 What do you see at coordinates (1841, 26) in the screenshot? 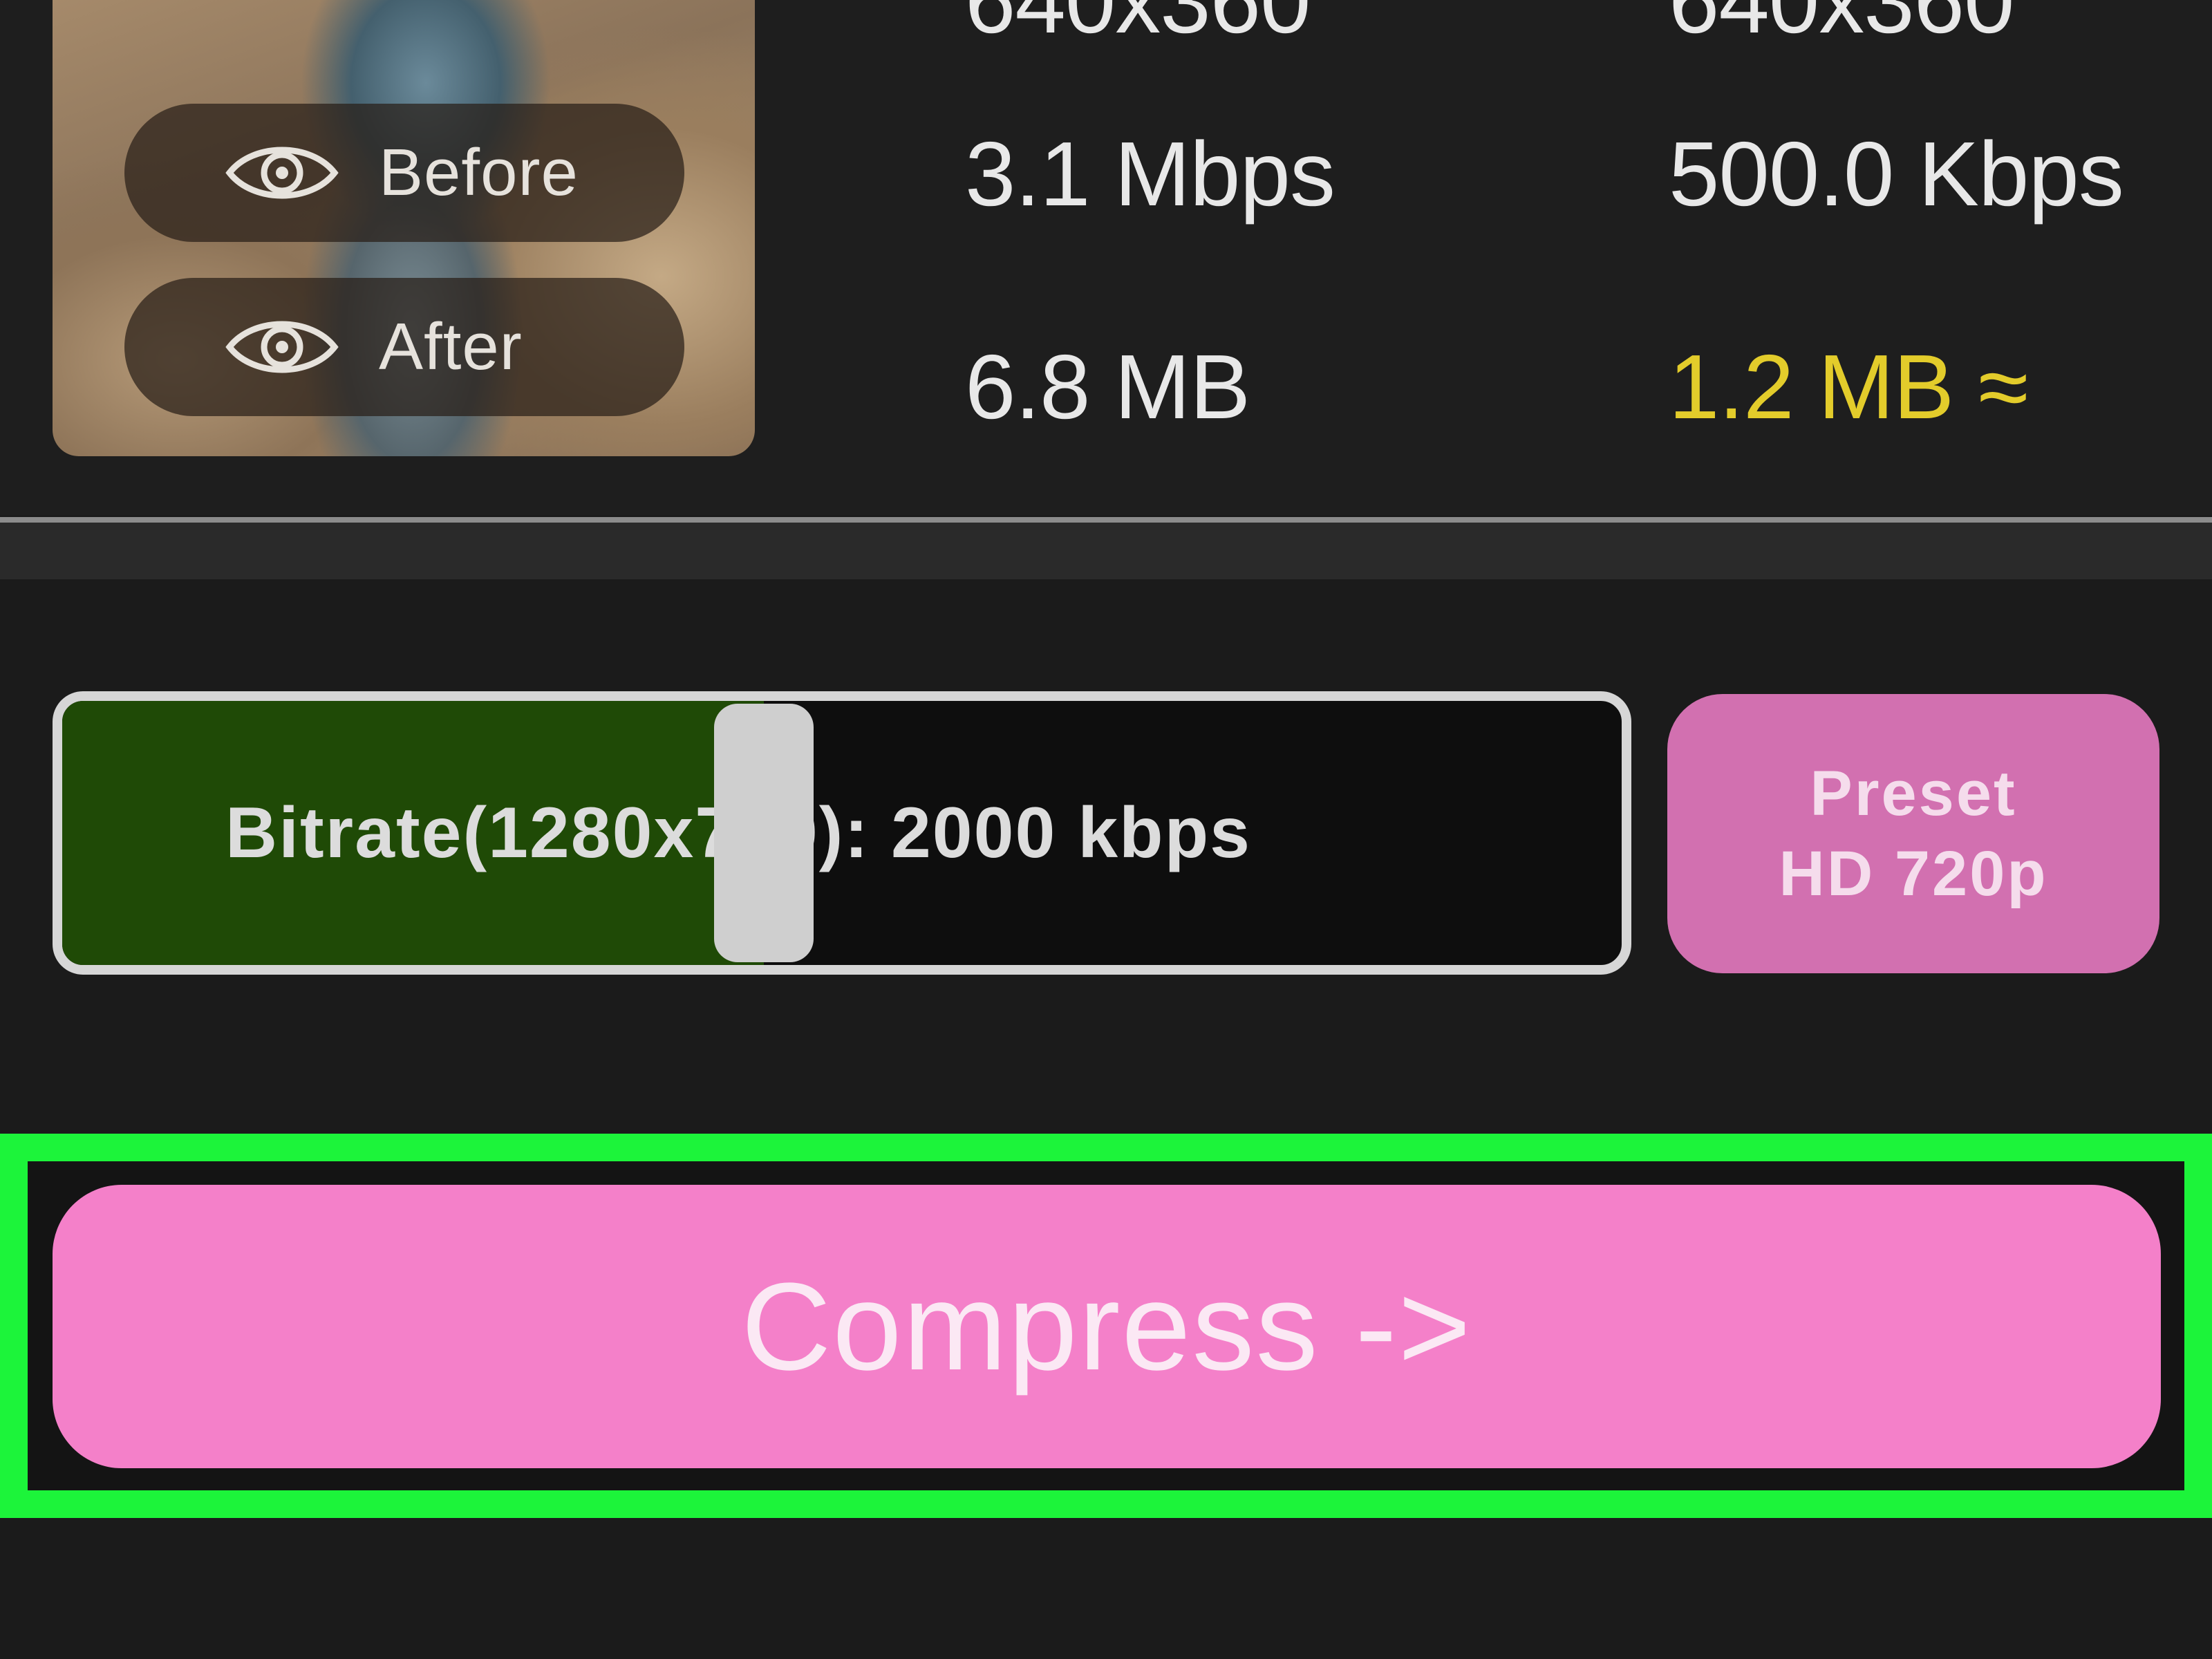
I see `compressed-resolution: 640x360` at bounding box center [1841, 26].